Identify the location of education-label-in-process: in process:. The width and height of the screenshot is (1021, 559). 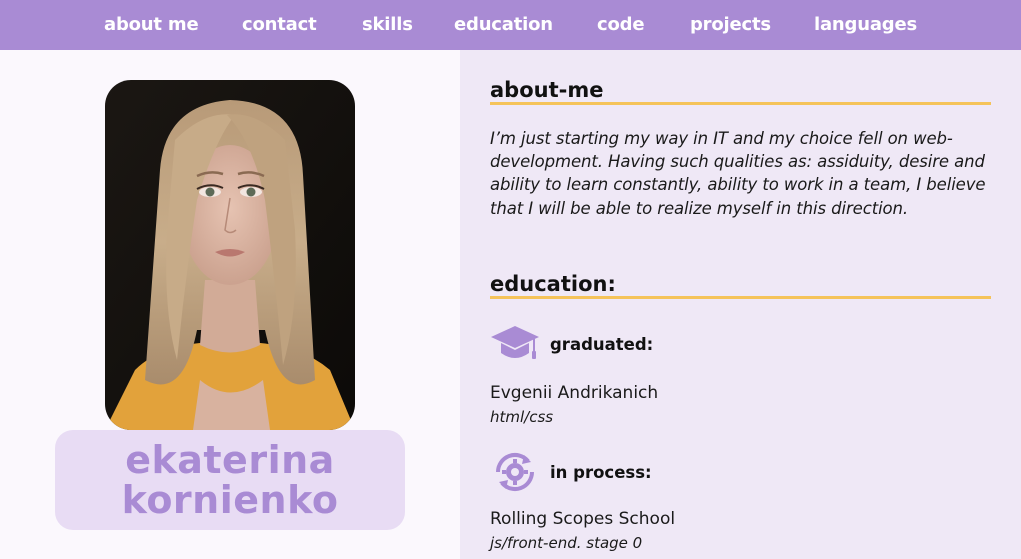
(601, 472).